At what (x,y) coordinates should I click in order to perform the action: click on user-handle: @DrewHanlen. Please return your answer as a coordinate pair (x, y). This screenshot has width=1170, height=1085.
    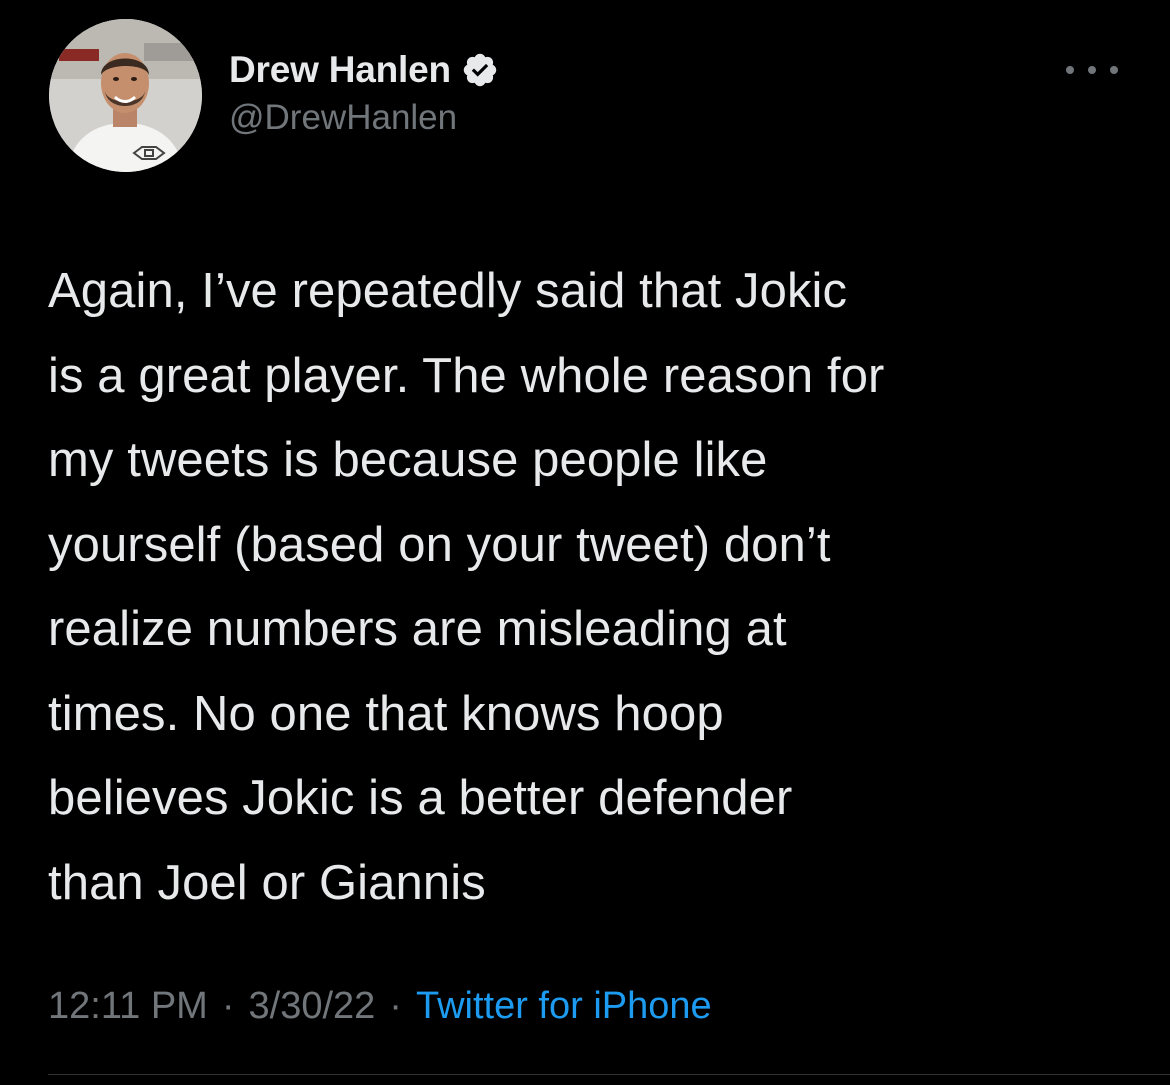
    Looking at the image, I should click on (364, 118).